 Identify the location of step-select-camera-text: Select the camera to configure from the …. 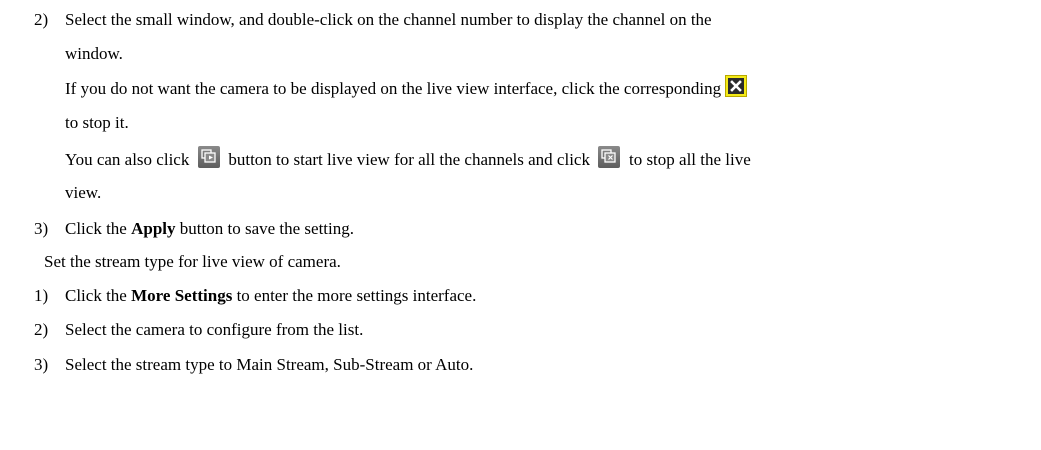
(214, 329).